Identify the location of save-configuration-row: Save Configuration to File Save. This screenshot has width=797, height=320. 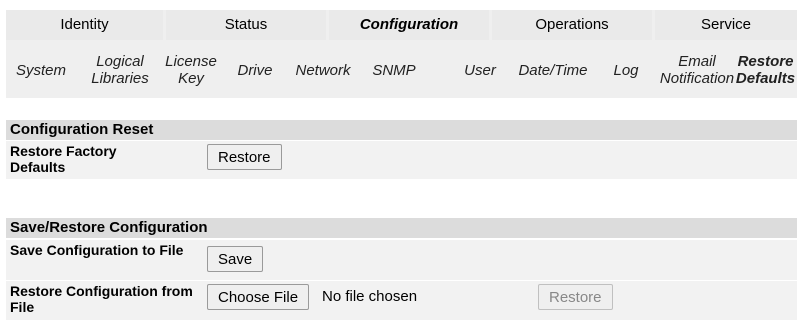
(401, 260).